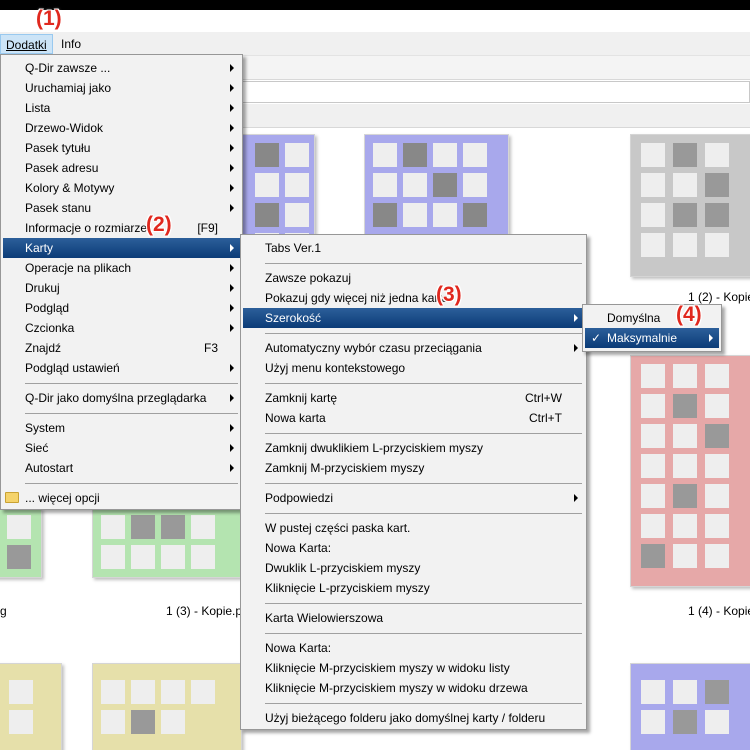 The image size is (750, 750). Describe the element at coordinates (121, 288) in the screenshot. I see `menu-item-drukuj: Drukuj` at that location.